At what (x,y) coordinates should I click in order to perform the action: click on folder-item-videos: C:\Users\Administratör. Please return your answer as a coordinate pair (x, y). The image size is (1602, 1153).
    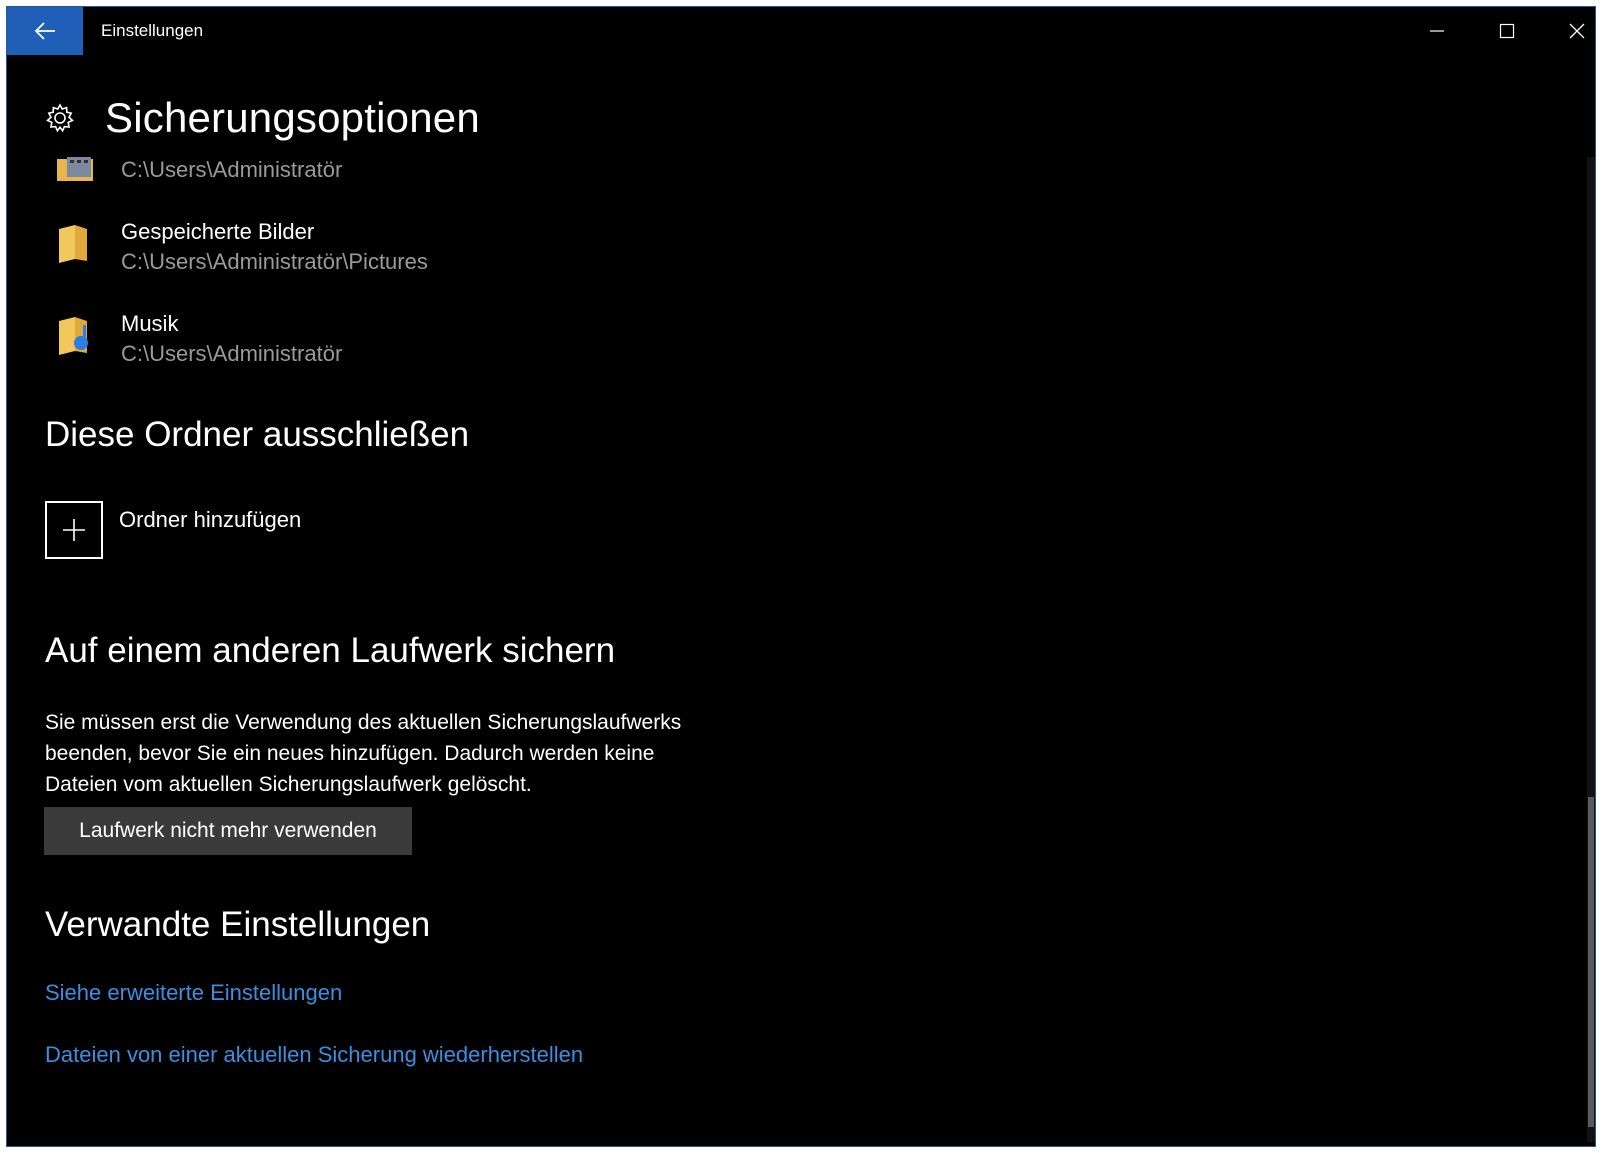
    Looking at the image, I should click on (197, 177).